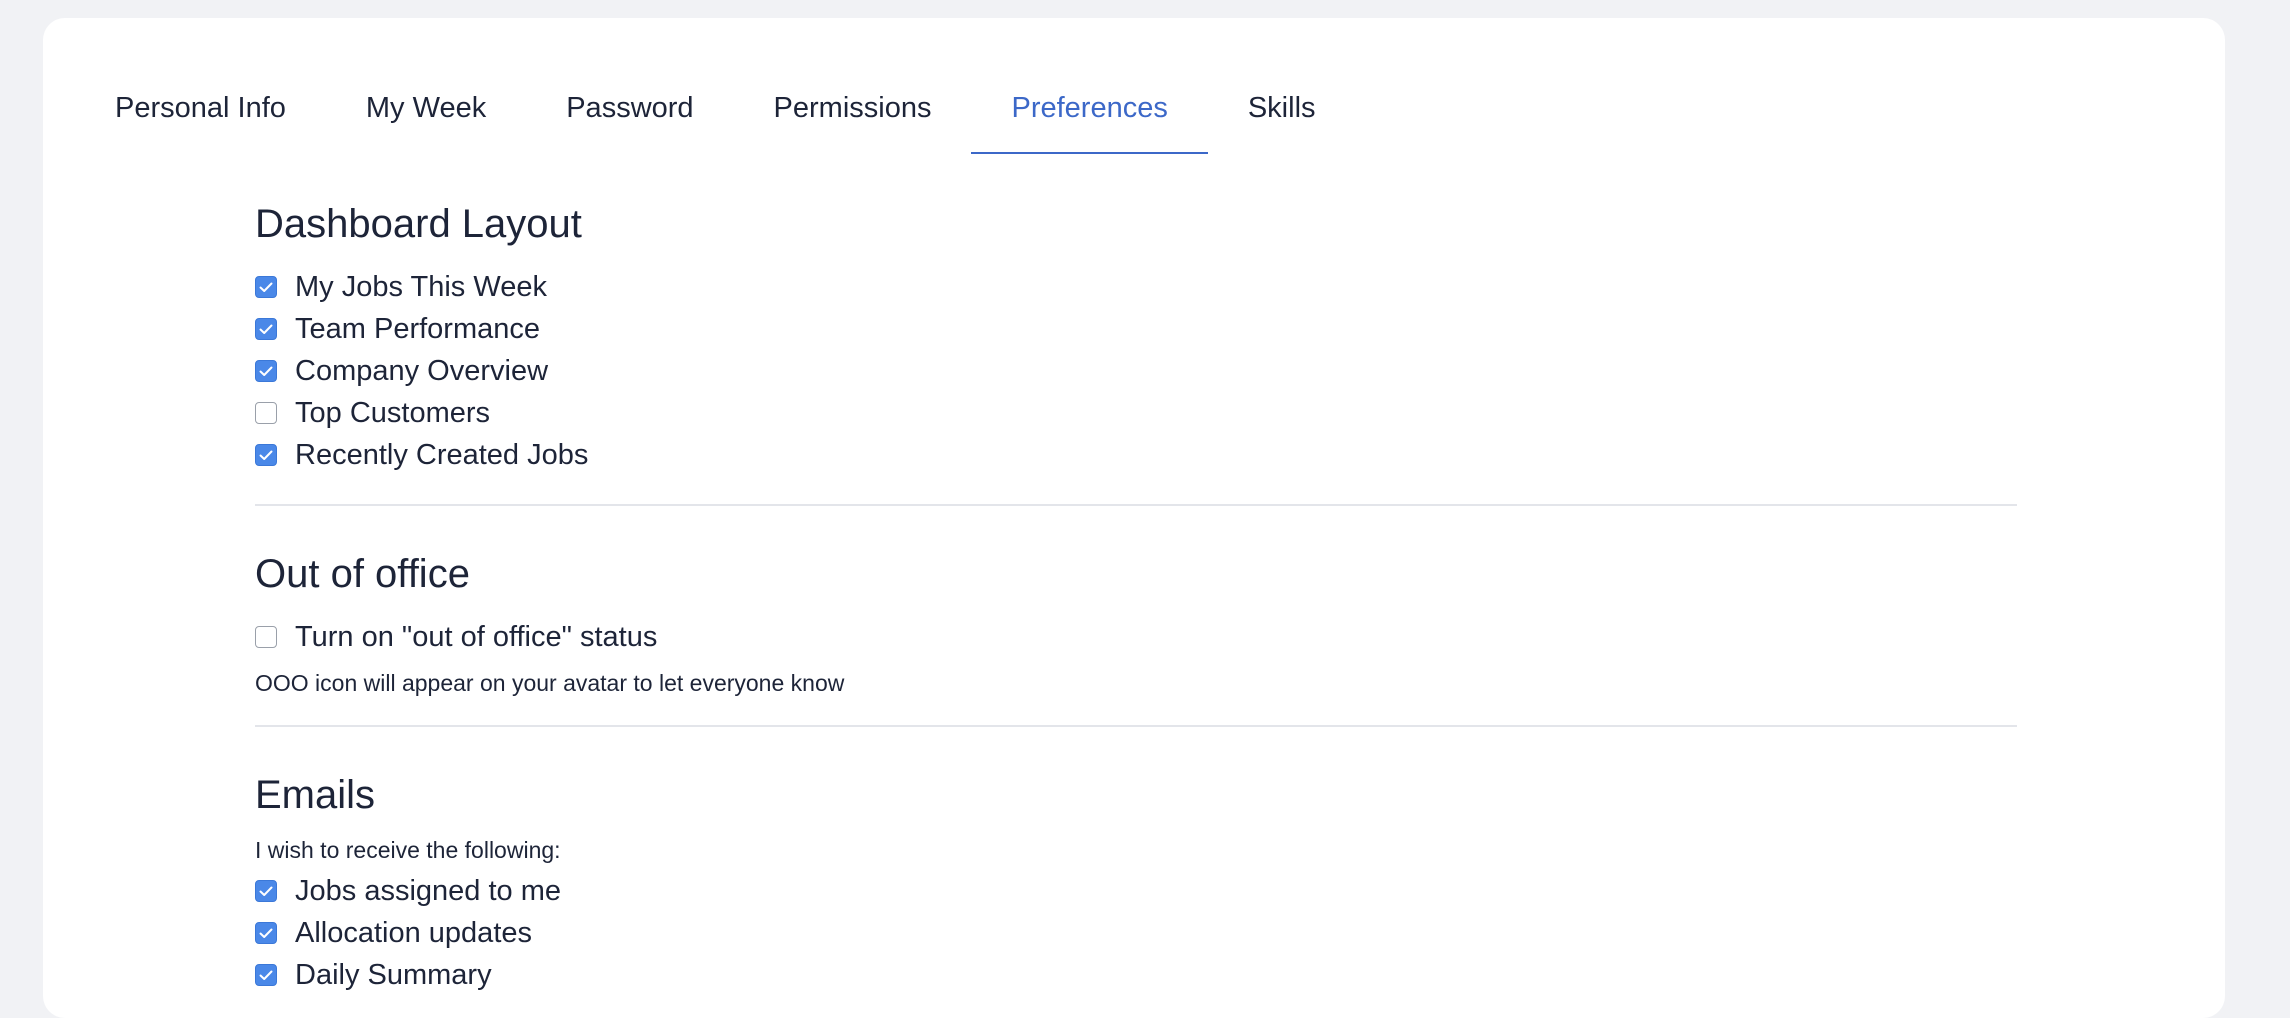 Image resolution: width=2290 pixels, height=1018 pixels. Describe the element at coordinates (1282, 105) in the screenshot. I see `tab-skills: Skills` at that location.